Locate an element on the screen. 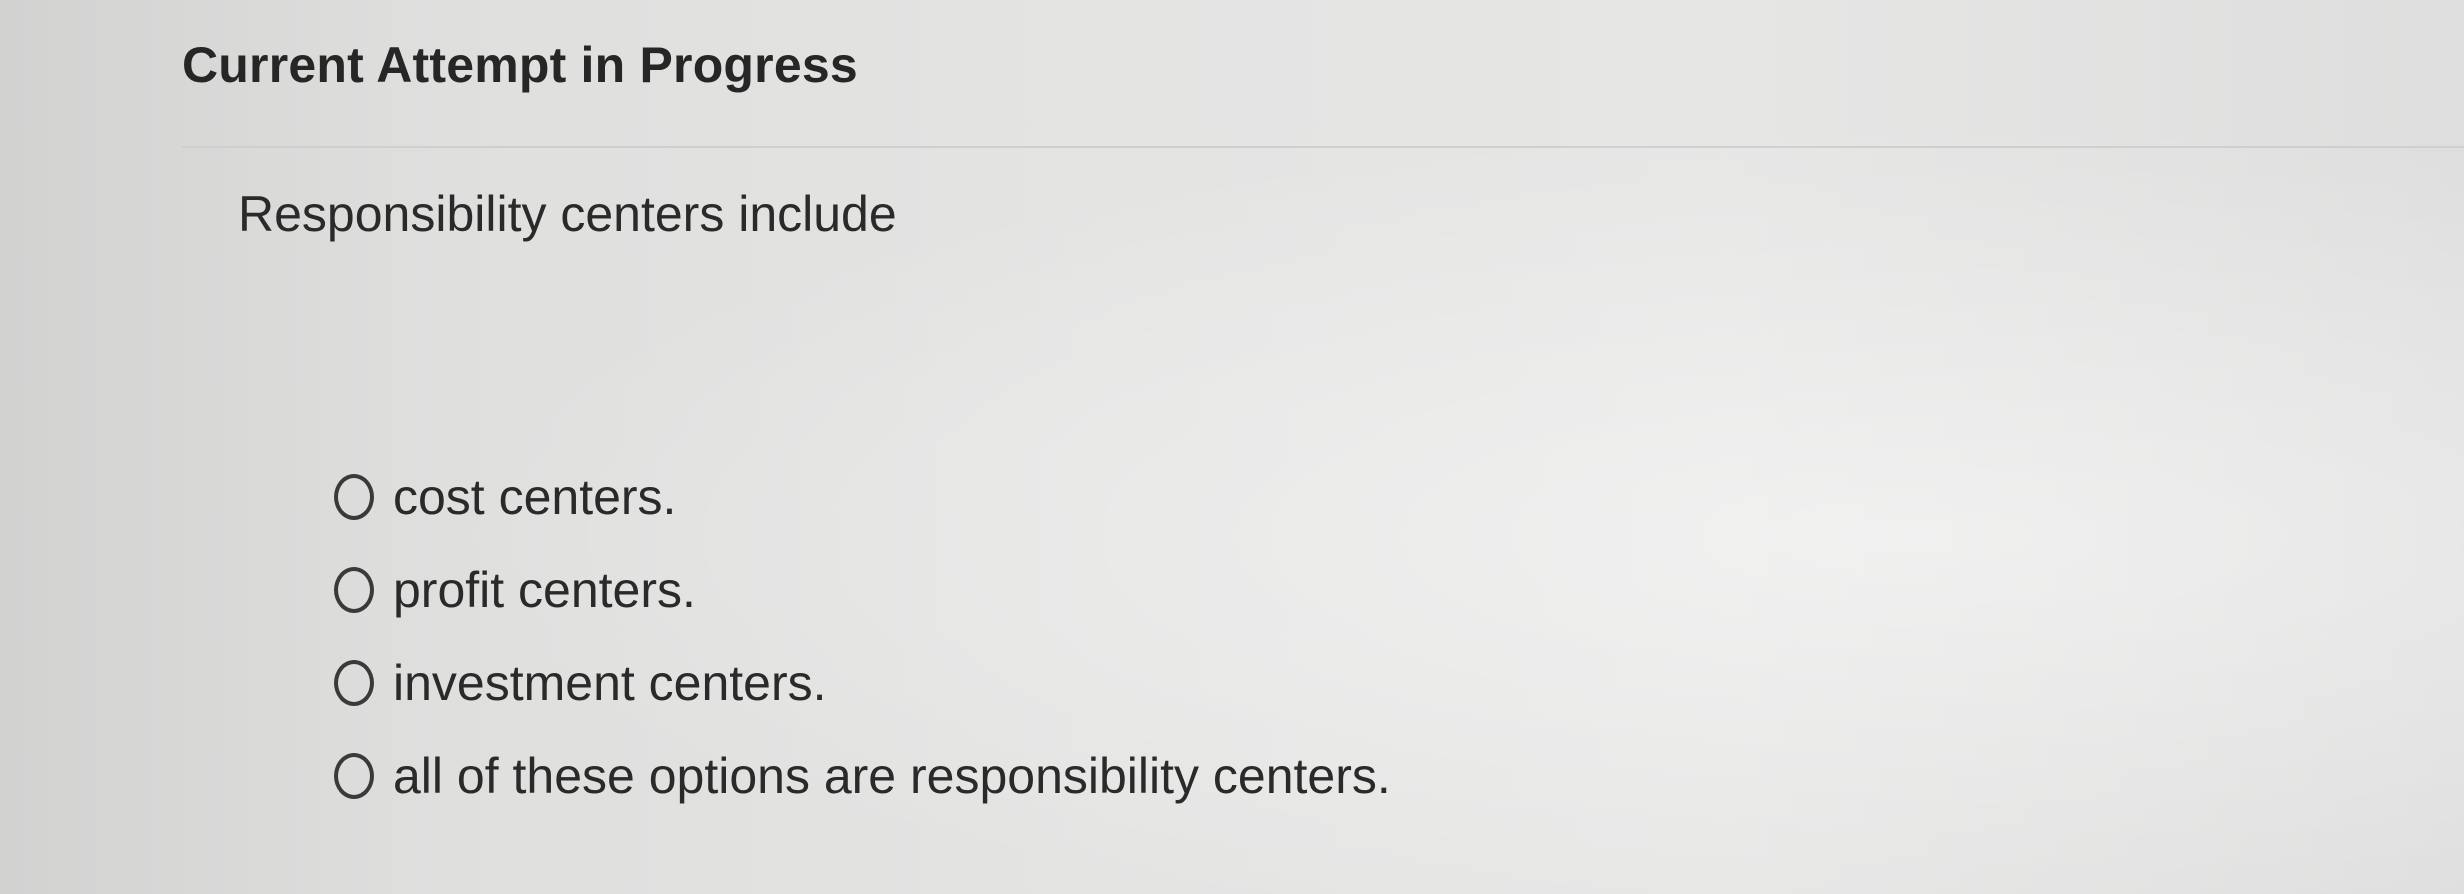 The image size is (2464, 894). option-label: investment centers. is located at coordinates (610, 682).